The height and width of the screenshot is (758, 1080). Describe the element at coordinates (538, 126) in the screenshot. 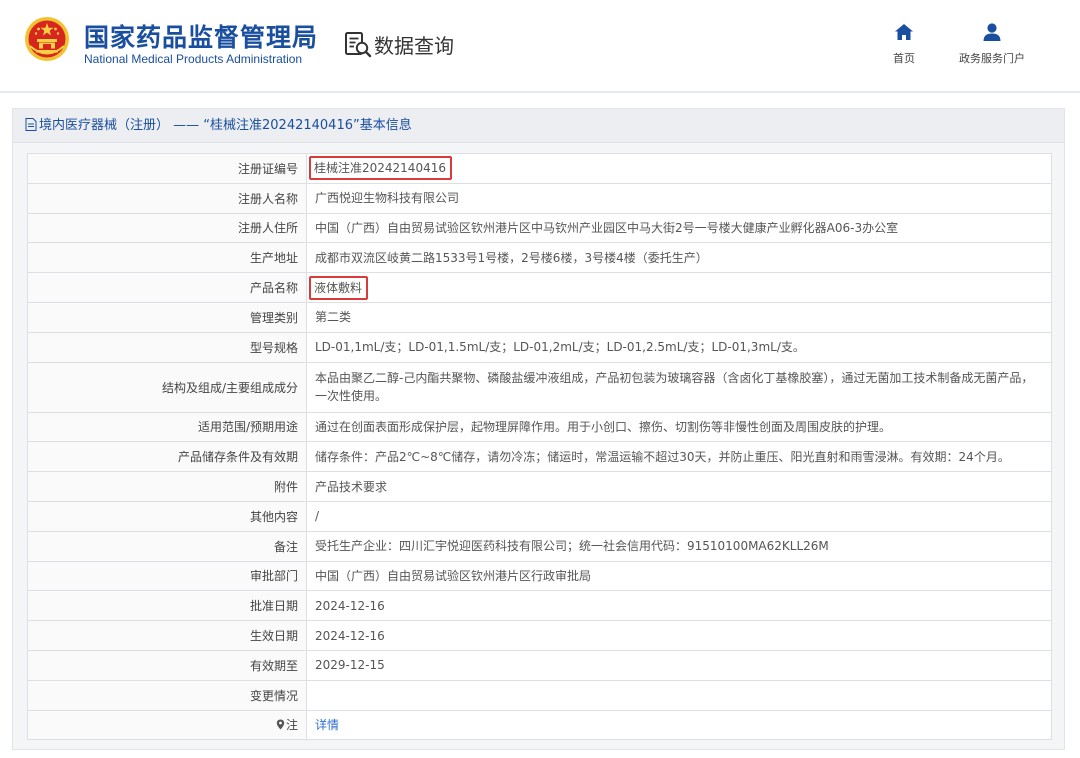

I see `panel-title: 境内医疗器械（注册） —— “桂械注准20242140416”基本信息` at that location.